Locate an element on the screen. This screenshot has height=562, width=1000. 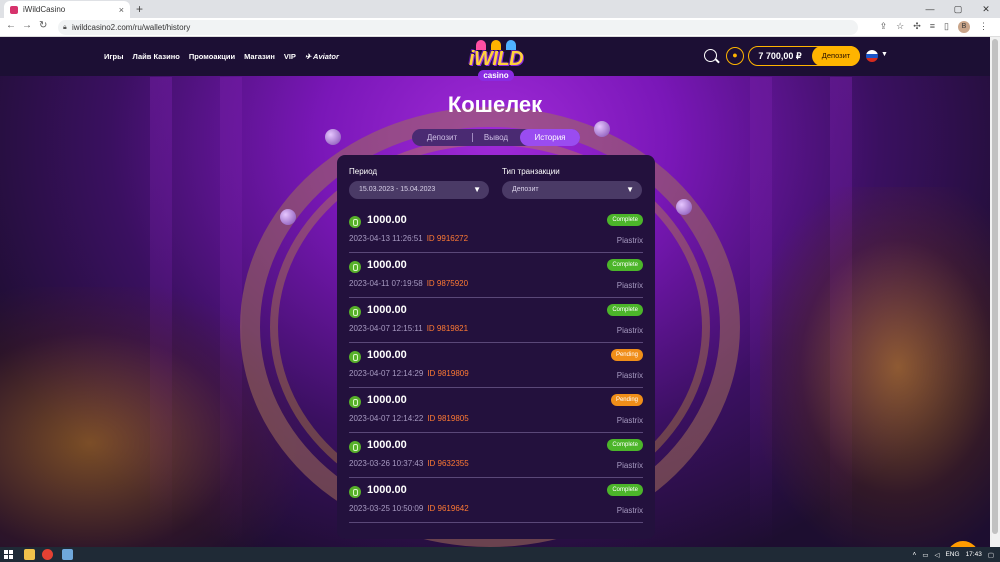
maximize-icon: ▢ is located at coordinates (958, 9).